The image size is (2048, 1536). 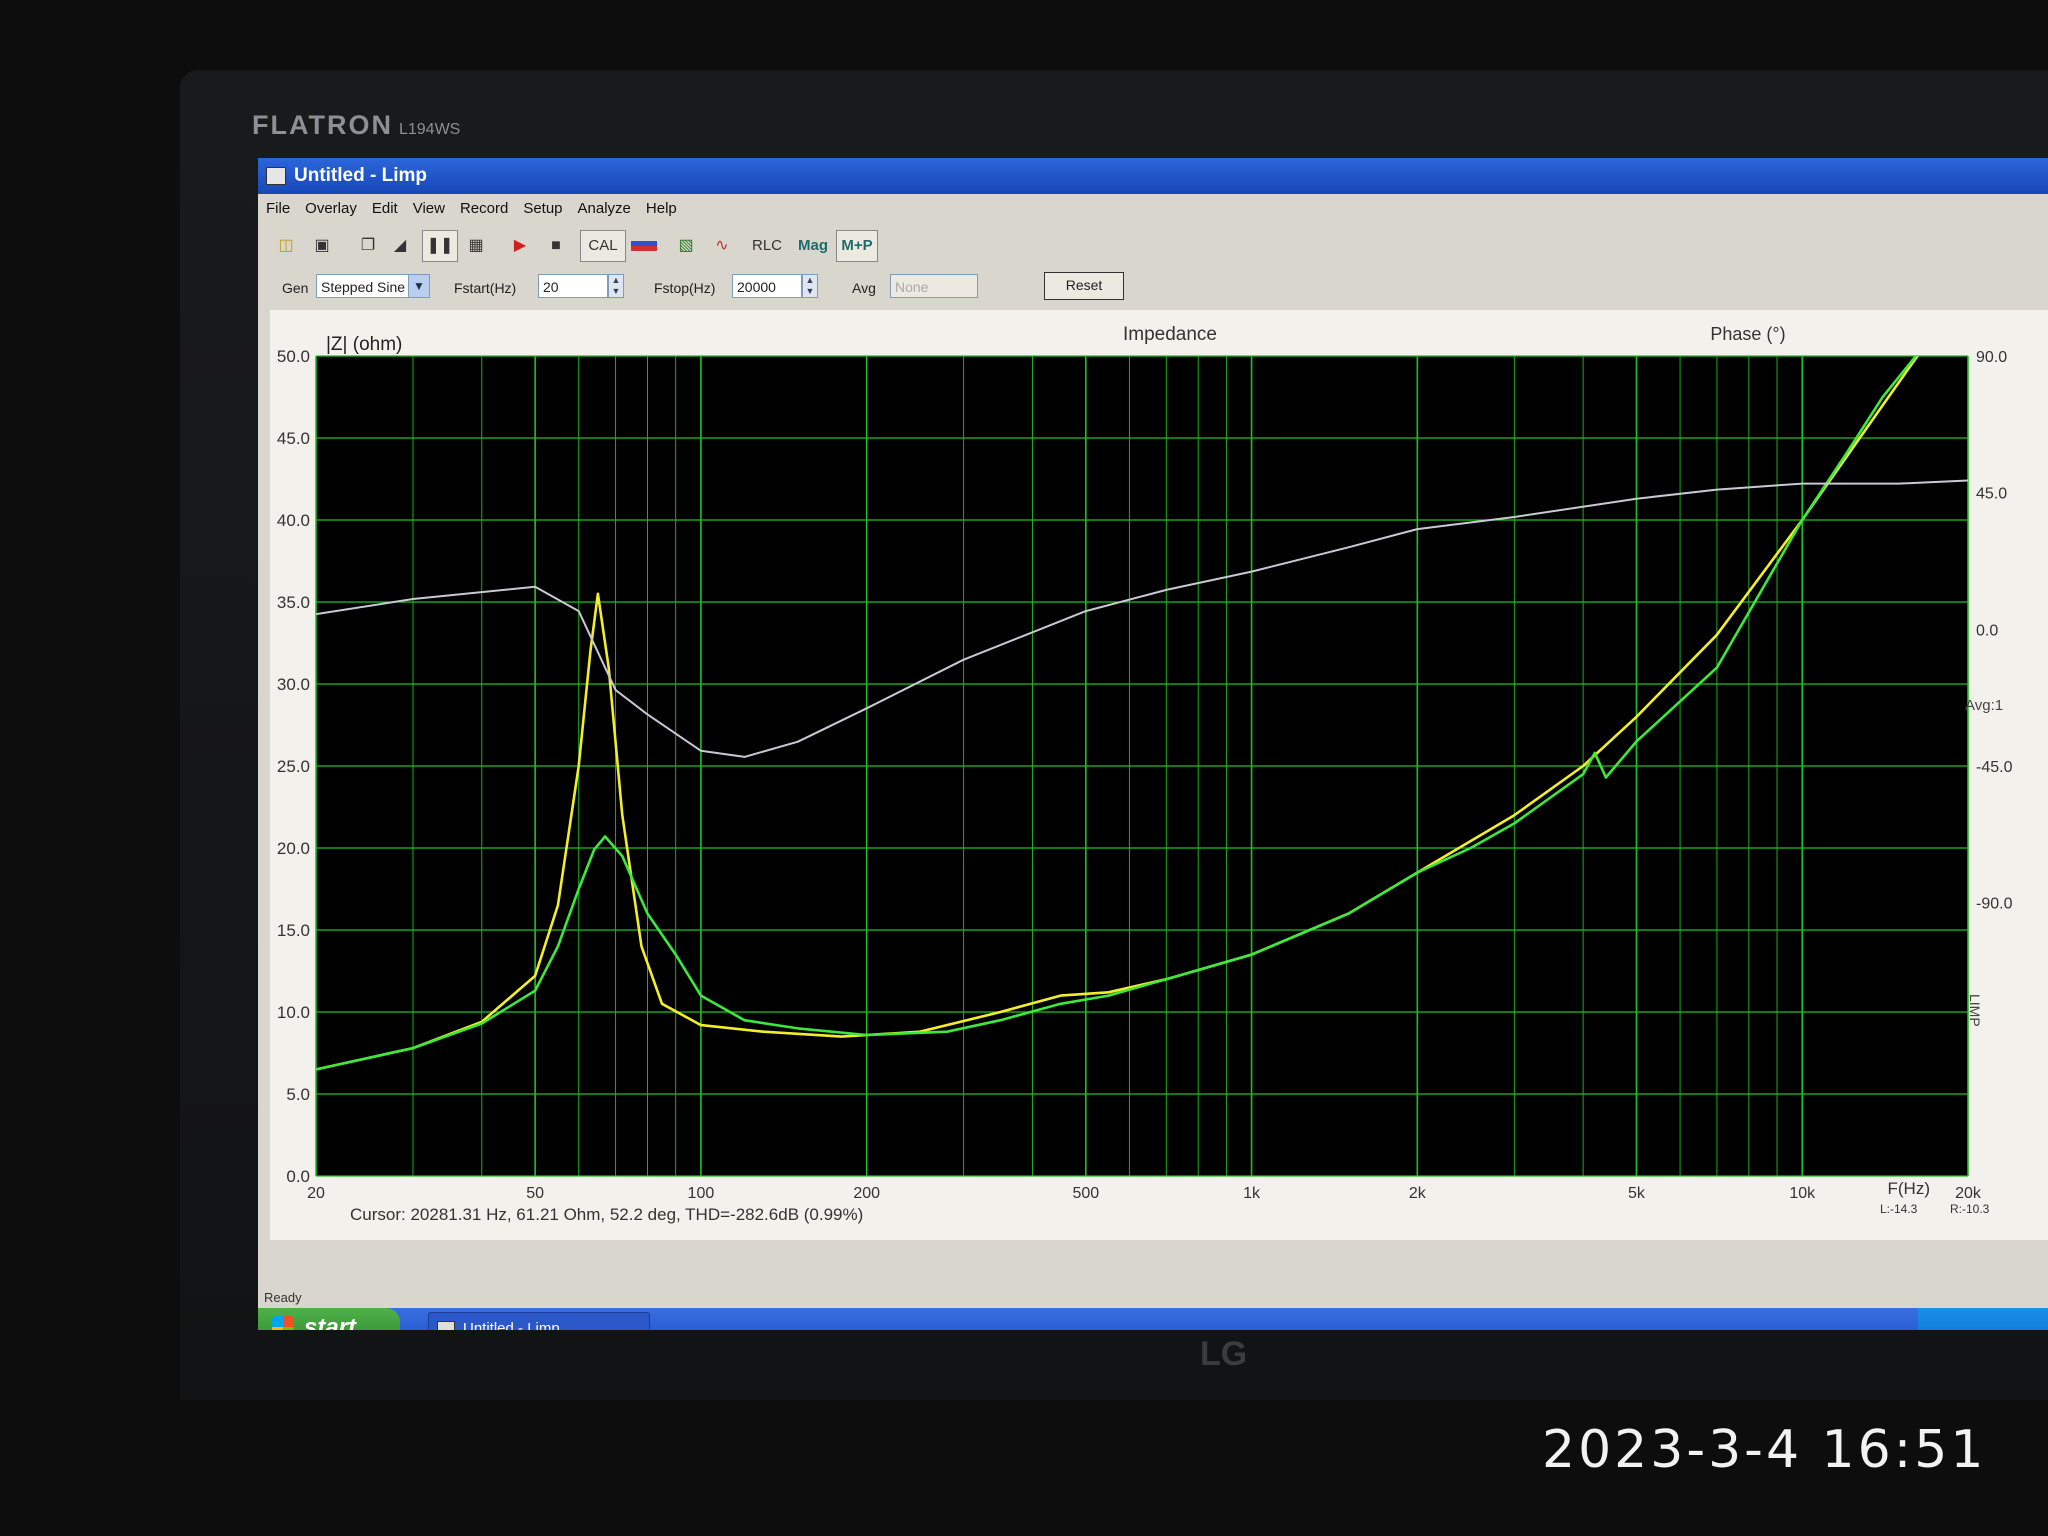 I want to click on x-tick-label: 1k, so click(x=1252, y=1193).